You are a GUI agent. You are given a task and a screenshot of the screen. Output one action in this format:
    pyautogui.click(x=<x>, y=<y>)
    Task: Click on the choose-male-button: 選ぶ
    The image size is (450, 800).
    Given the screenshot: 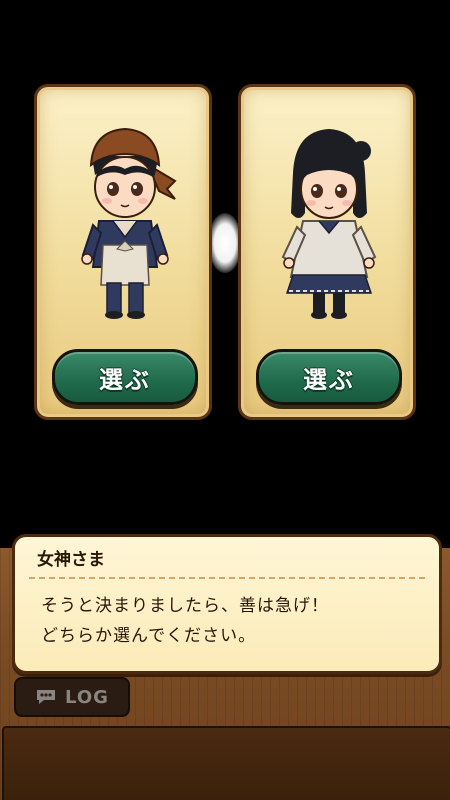 What is the action you would take?
    pyautogui.click(x=125, y=377)
    